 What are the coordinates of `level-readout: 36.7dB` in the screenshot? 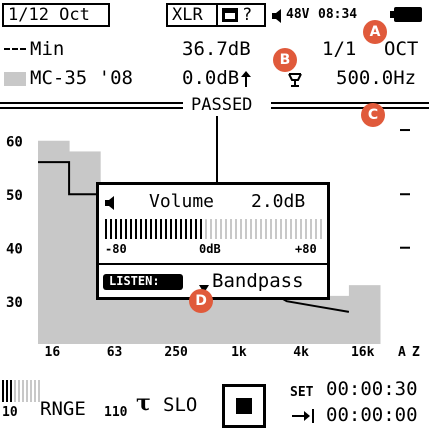 It's located at (216, 49).